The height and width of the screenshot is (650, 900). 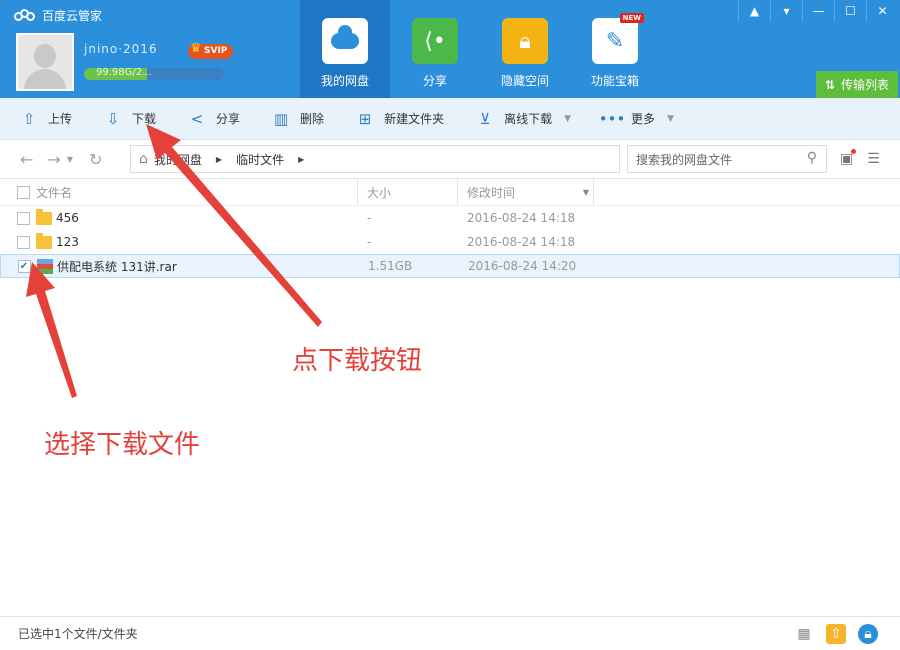 What do you see at coordinates (45, 62) in the screenshot?
I see `user-avatar` at bounding box center [45, 62].